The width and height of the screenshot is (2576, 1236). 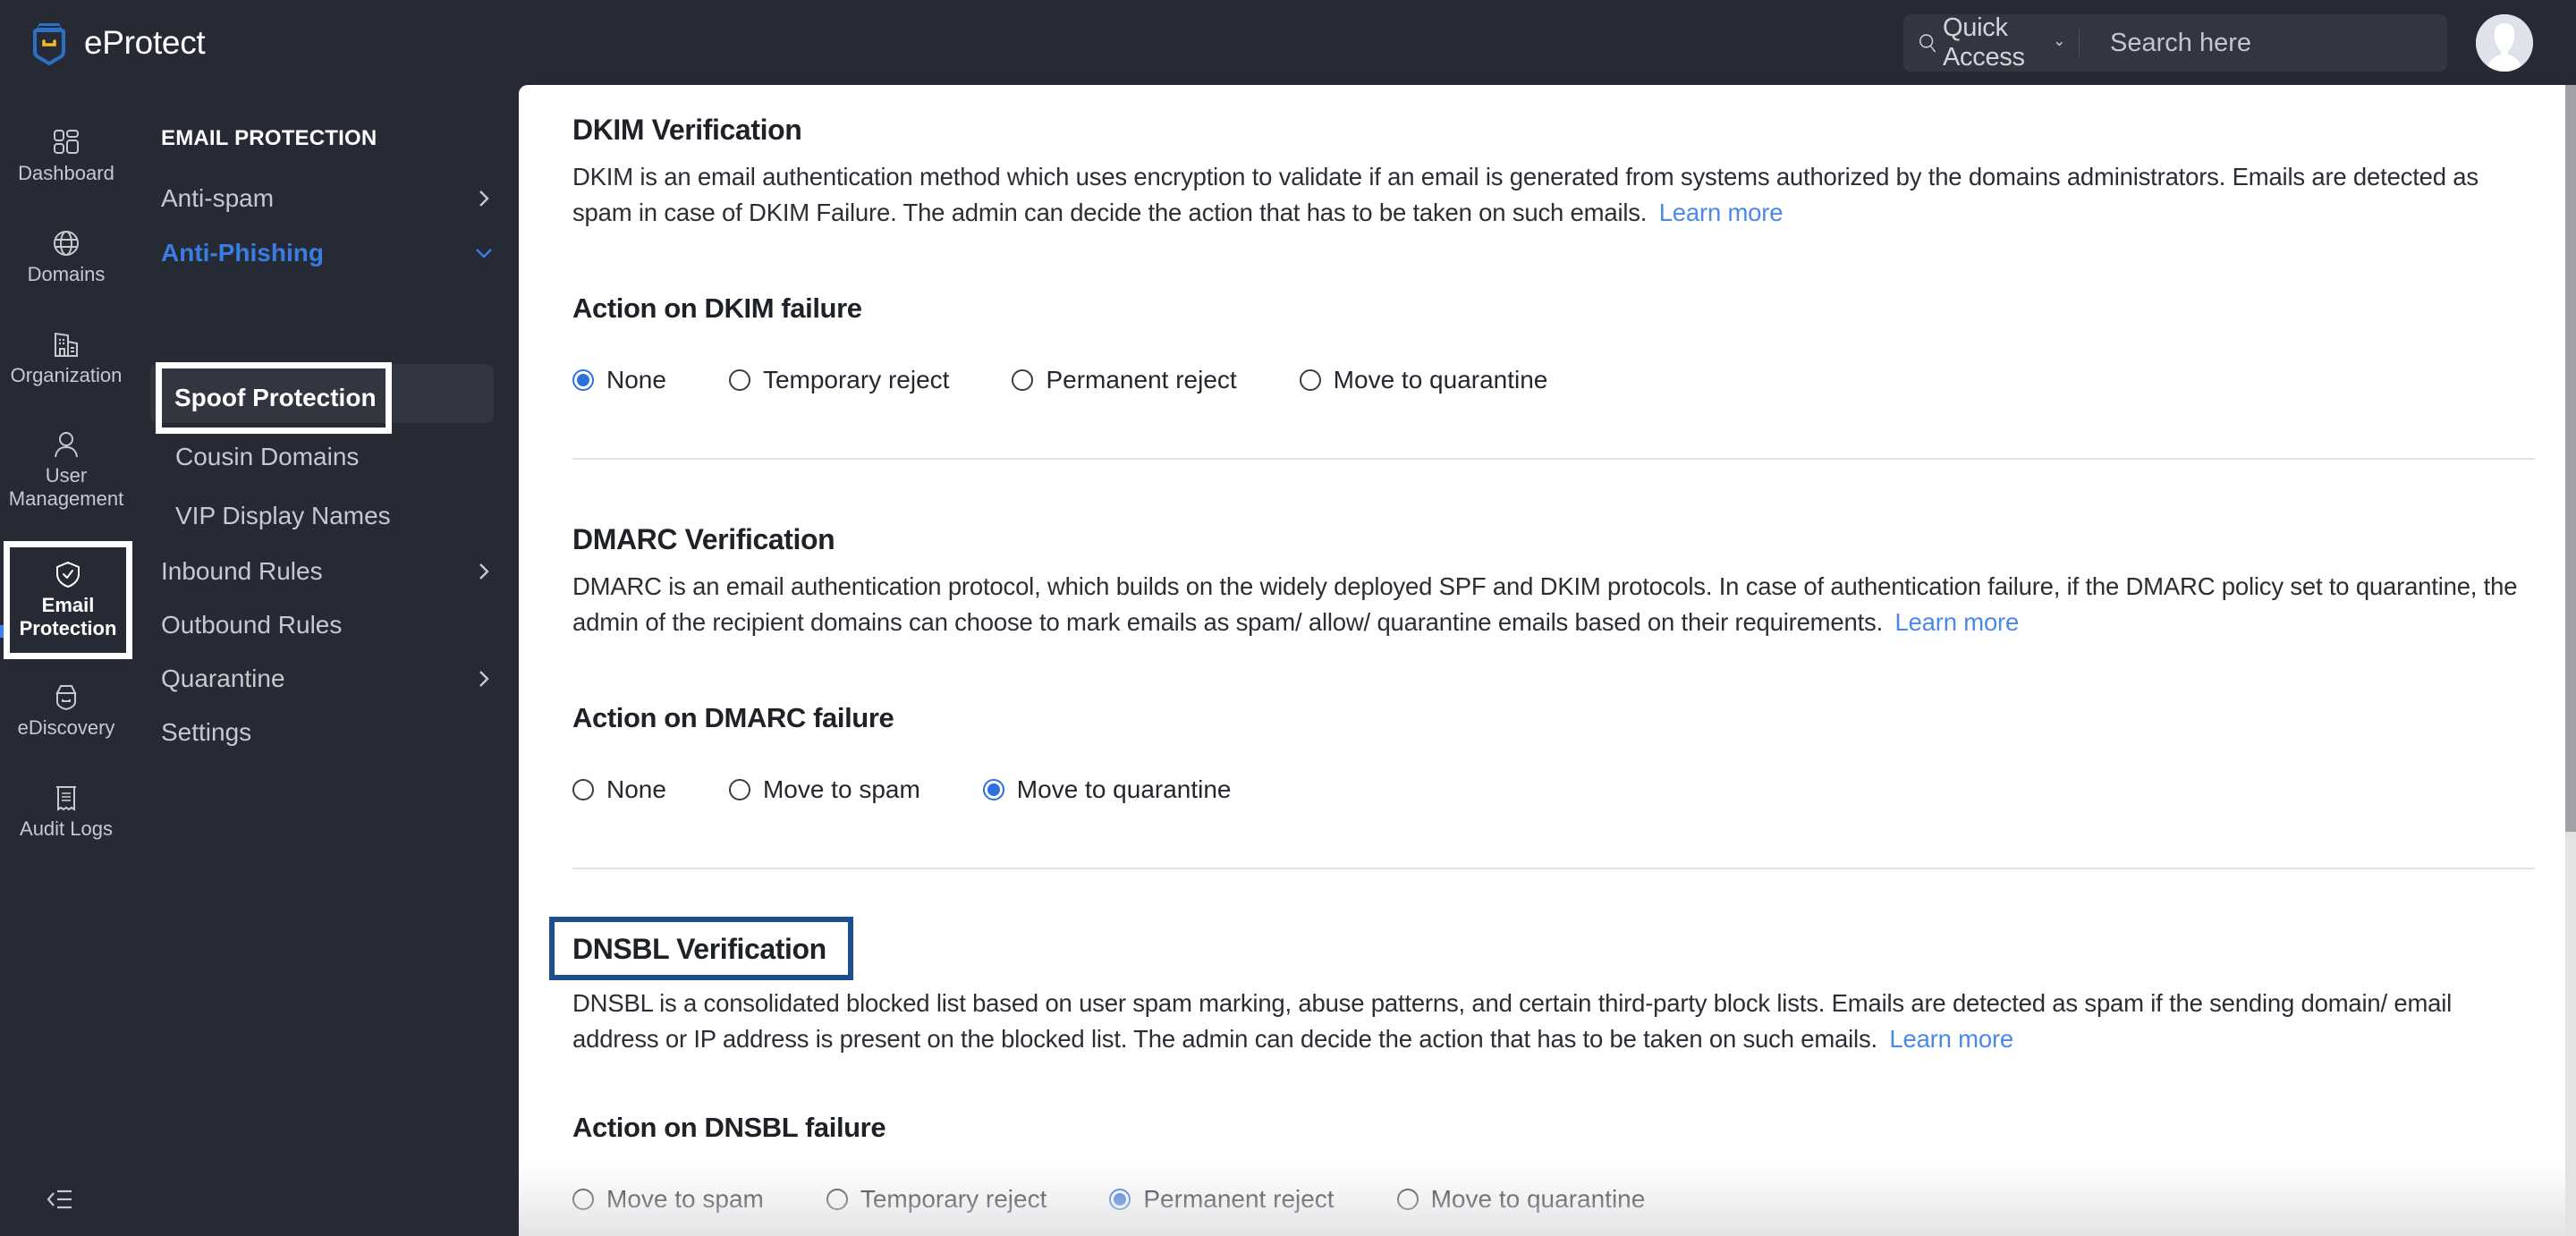 I want to click on subnav-item-anti-spam: Anti-spam, so click(x=327, y=198).